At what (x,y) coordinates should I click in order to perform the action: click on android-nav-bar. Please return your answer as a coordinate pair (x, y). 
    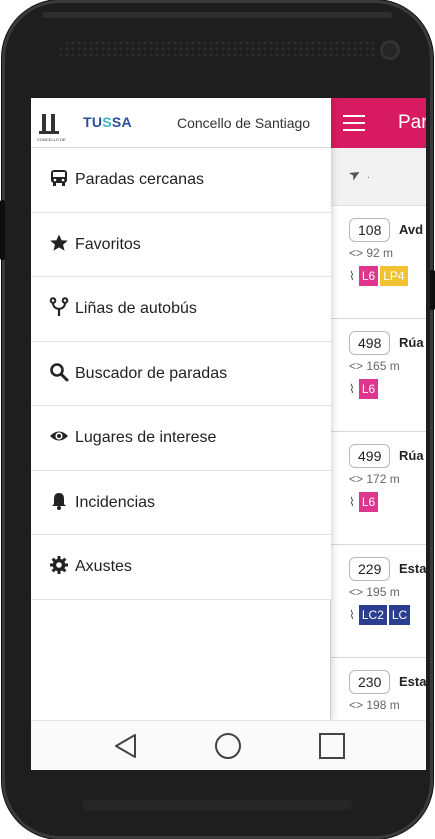
    Looking at the image, I should click on (228, 745).